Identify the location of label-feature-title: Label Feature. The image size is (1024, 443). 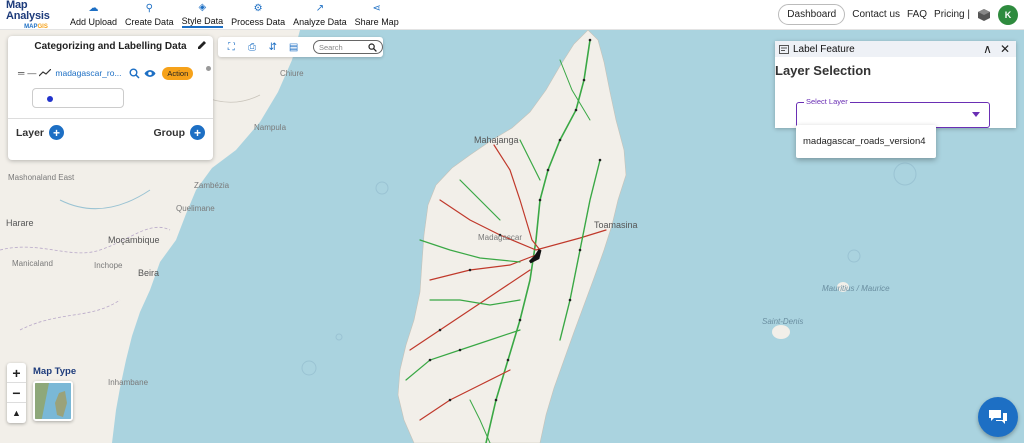
(824, 49).